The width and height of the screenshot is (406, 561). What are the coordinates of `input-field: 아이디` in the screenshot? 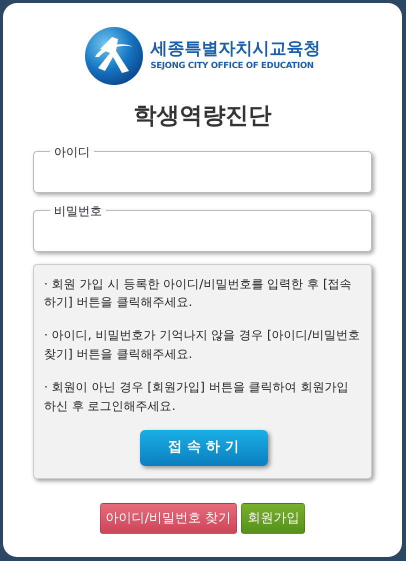 It's located at (202, 169).